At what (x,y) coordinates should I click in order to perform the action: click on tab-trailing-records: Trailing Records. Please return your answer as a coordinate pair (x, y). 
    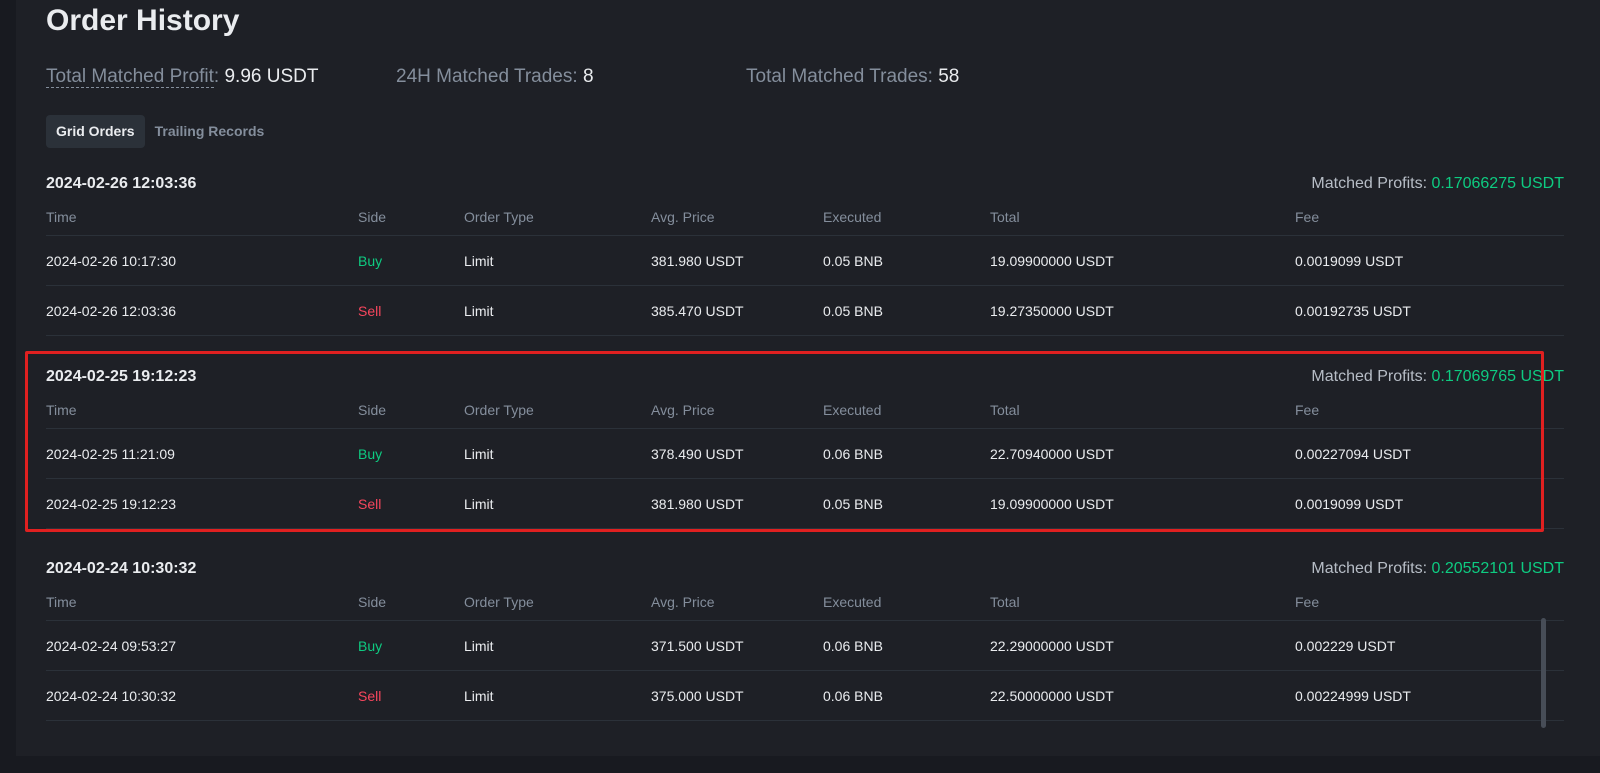
    Looking at the image, I should click on (210, 131).